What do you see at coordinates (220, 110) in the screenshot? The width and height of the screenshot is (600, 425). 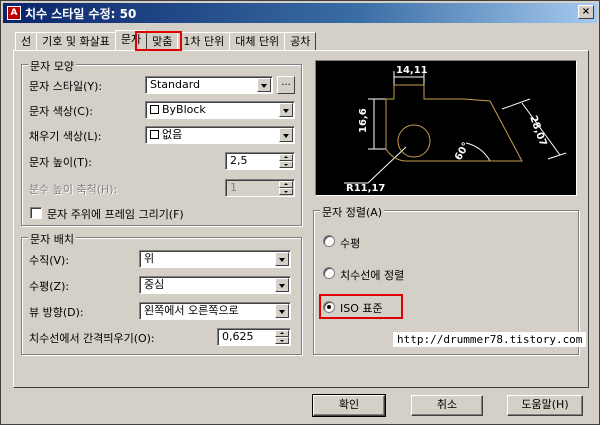 I see `text-color-select: ByBlock` at bounding box center [220, 110].